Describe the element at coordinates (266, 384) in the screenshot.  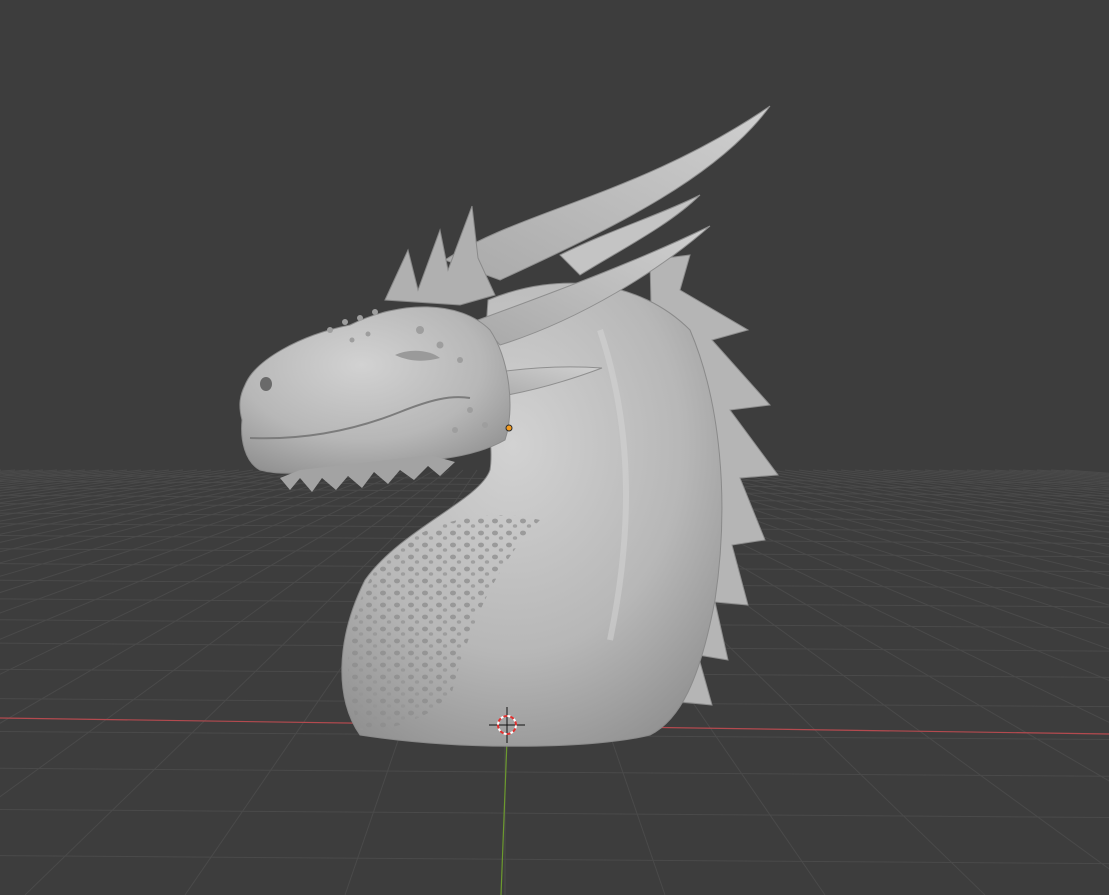
I see `nostril` at that location.